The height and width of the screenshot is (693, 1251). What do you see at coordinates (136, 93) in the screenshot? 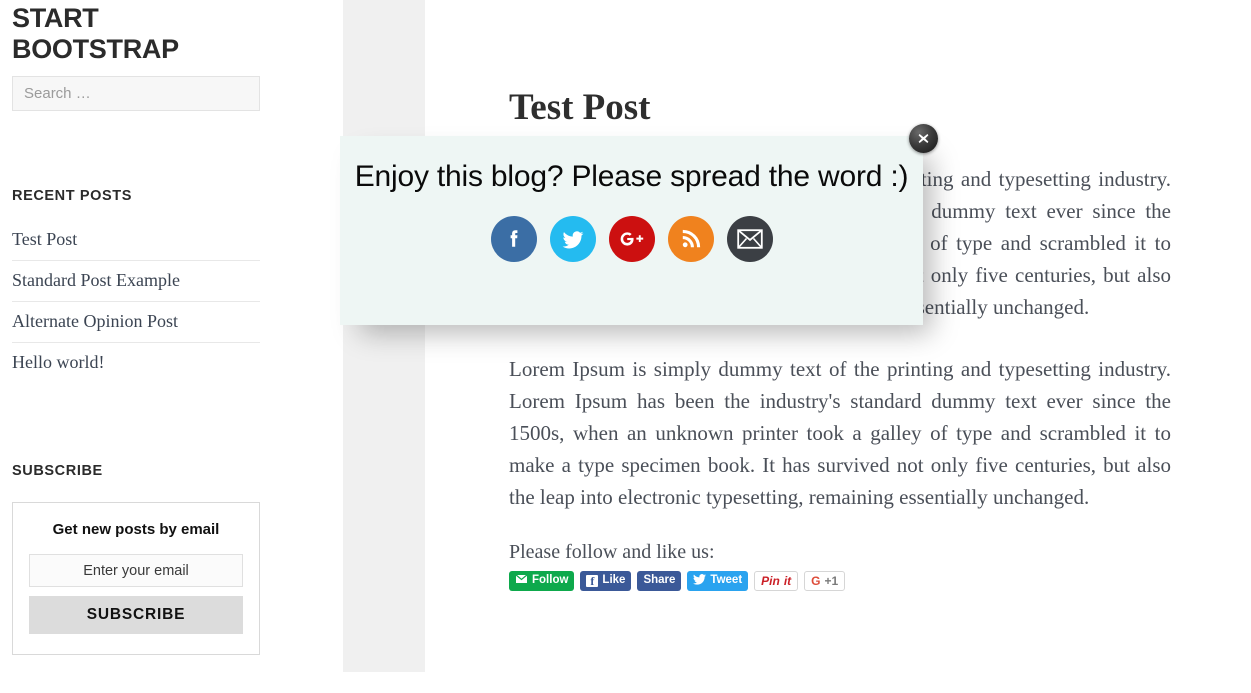
I see `search-input` at bounding box center [136, 93].